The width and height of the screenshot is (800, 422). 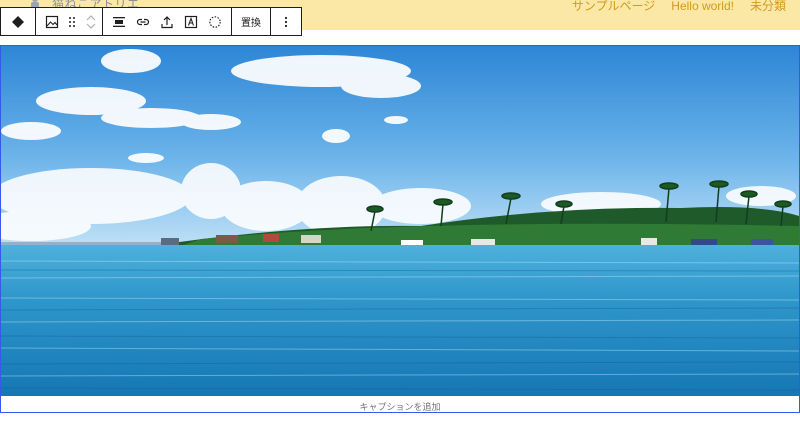 I want to click on upload-icon, so click(x=167, y=21).